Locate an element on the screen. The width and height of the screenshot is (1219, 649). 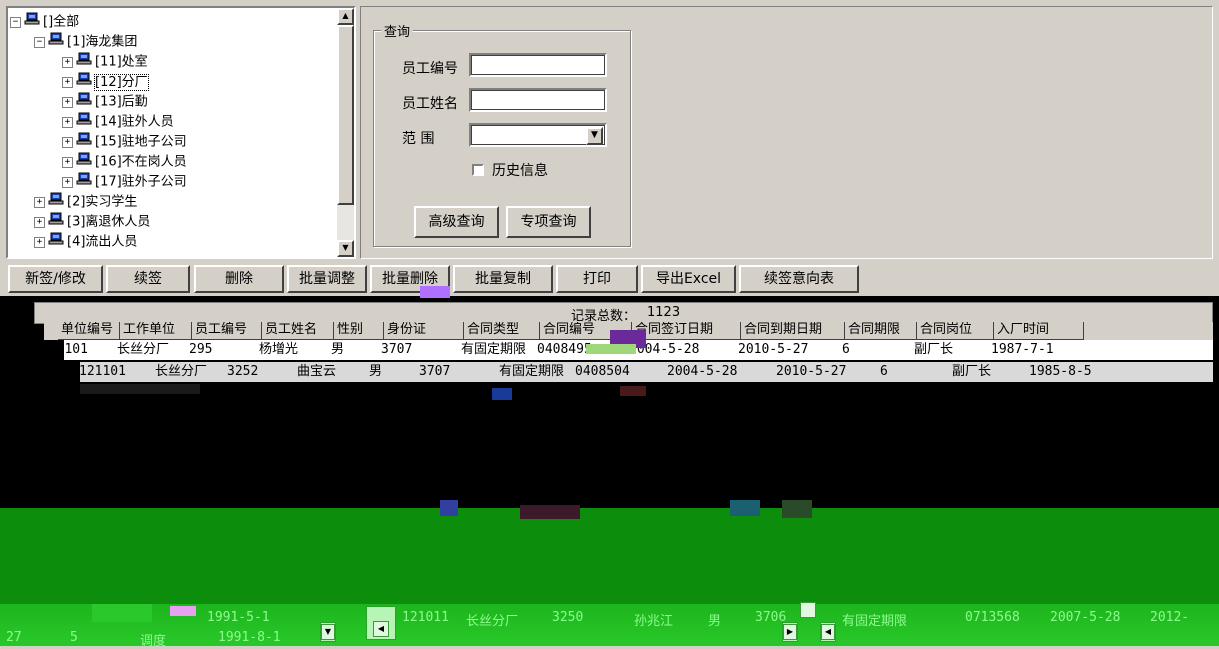
table-cell: 孙兆江 is located at coordinates (653, 619).